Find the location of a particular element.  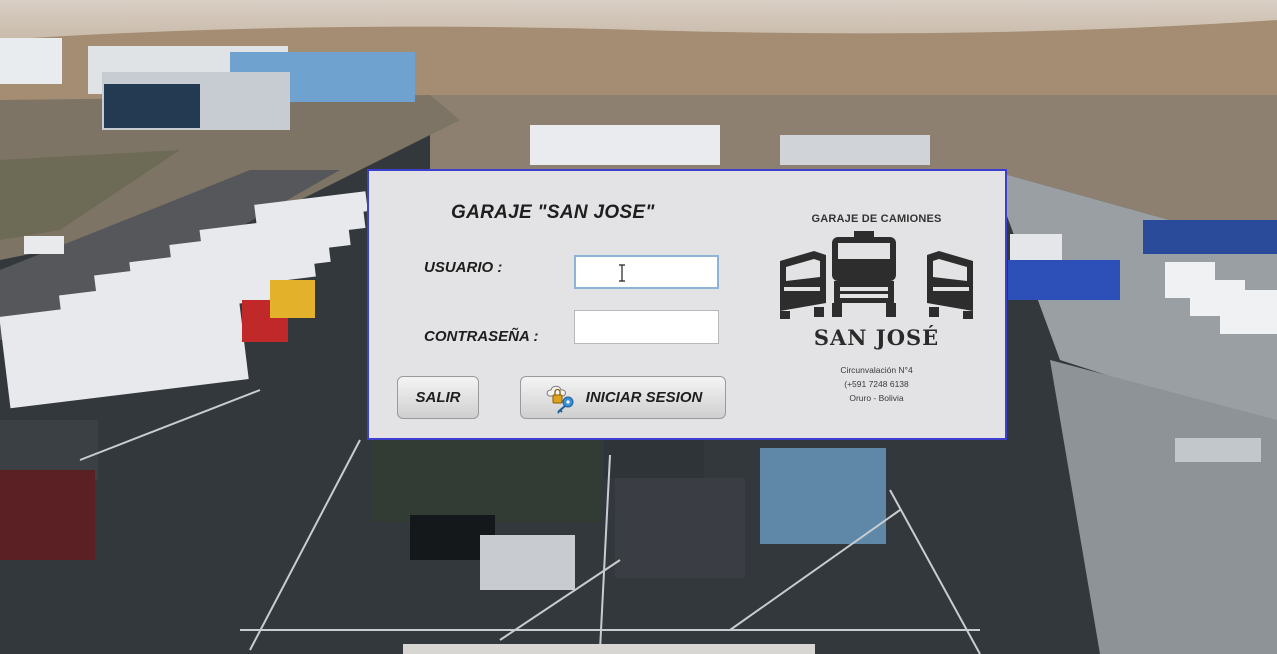

logo-phone: (+591 7248 6138 is located at coordinates (876, 384).